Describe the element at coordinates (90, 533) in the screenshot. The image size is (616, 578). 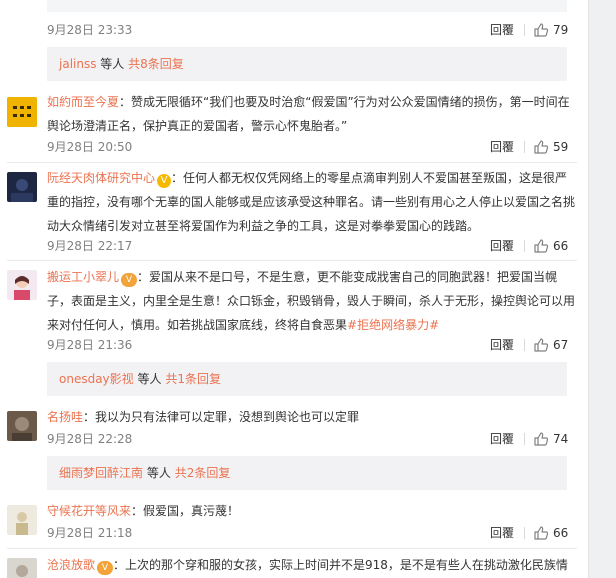
I see `comment-date: 9月28日 21:18` at that location.